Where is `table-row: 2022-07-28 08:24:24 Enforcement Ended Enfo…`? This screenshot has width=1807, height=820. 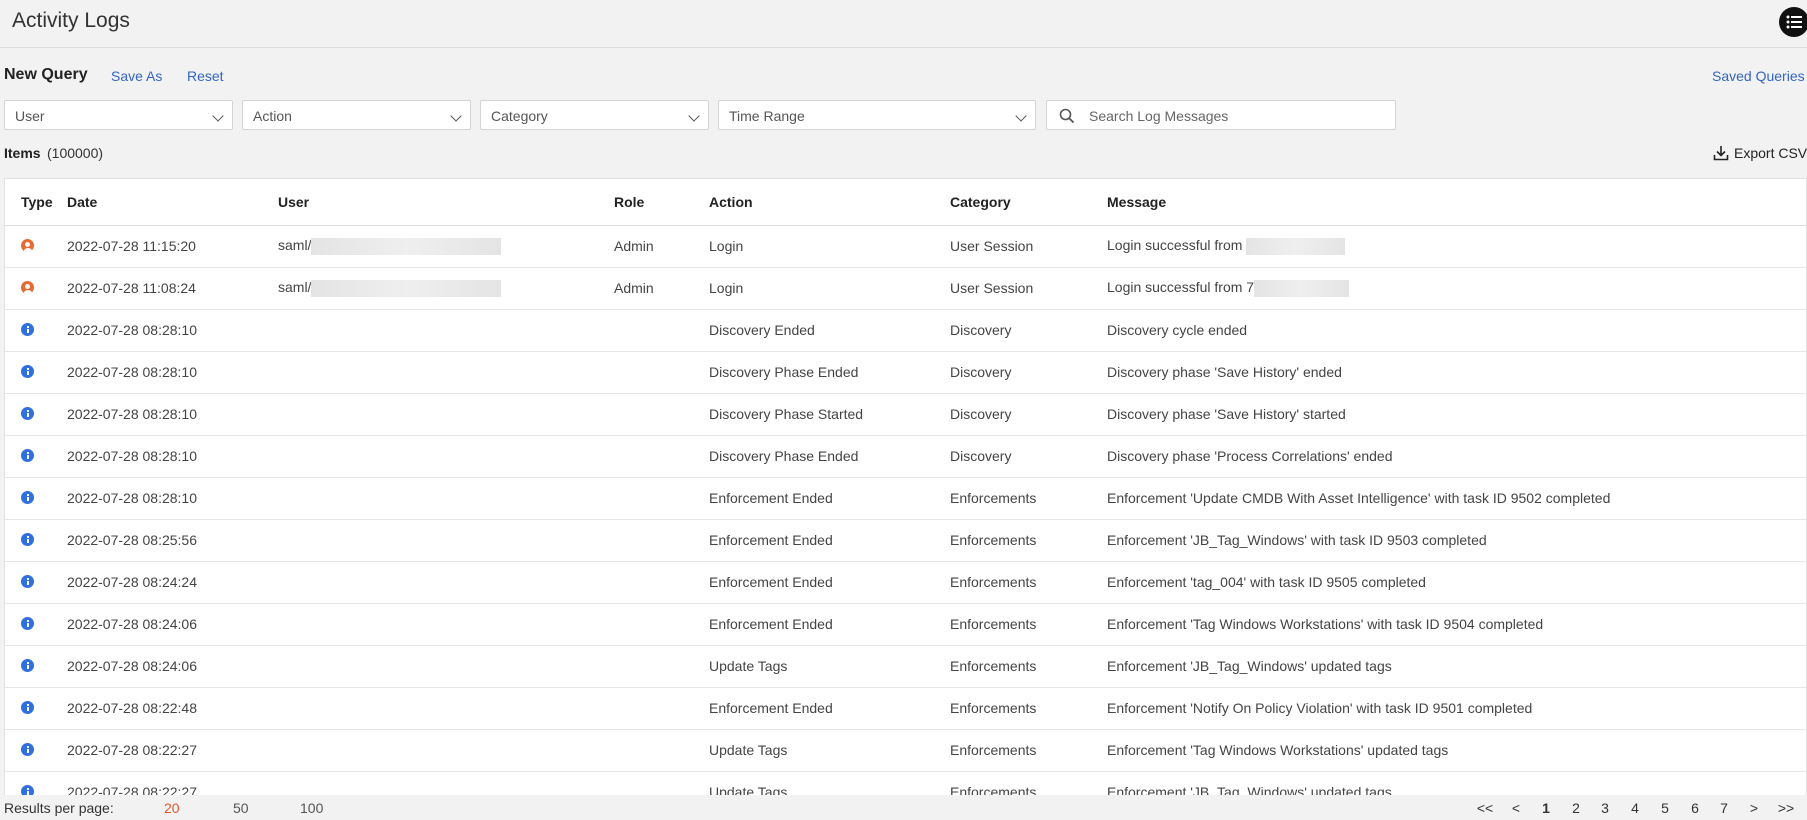 table-row: 2022-07-28 08:24:24 Enforcement Ended Enfo… is located at coordinates (905, 582).